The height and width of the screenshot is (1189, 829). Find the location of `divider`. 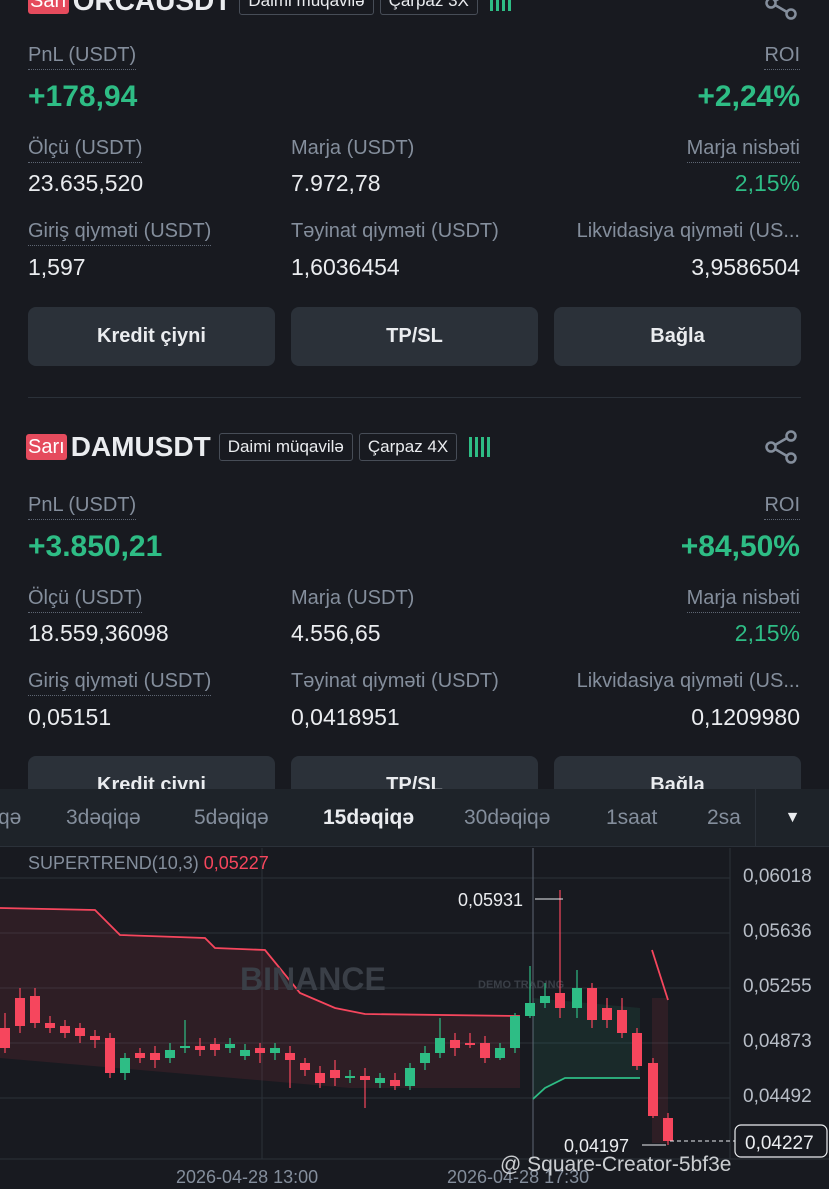

divider is located at coordinates (414, 397).